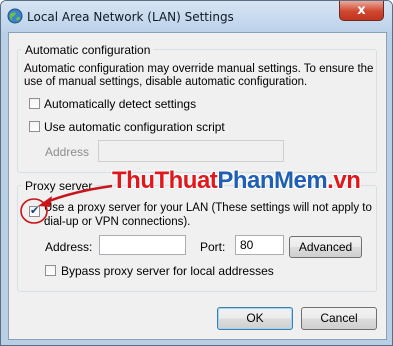 Image resolution: width=393 pixels, height=346 pixels. I want to click on automatically-detect-settings-checkbox, so click(34, 103).